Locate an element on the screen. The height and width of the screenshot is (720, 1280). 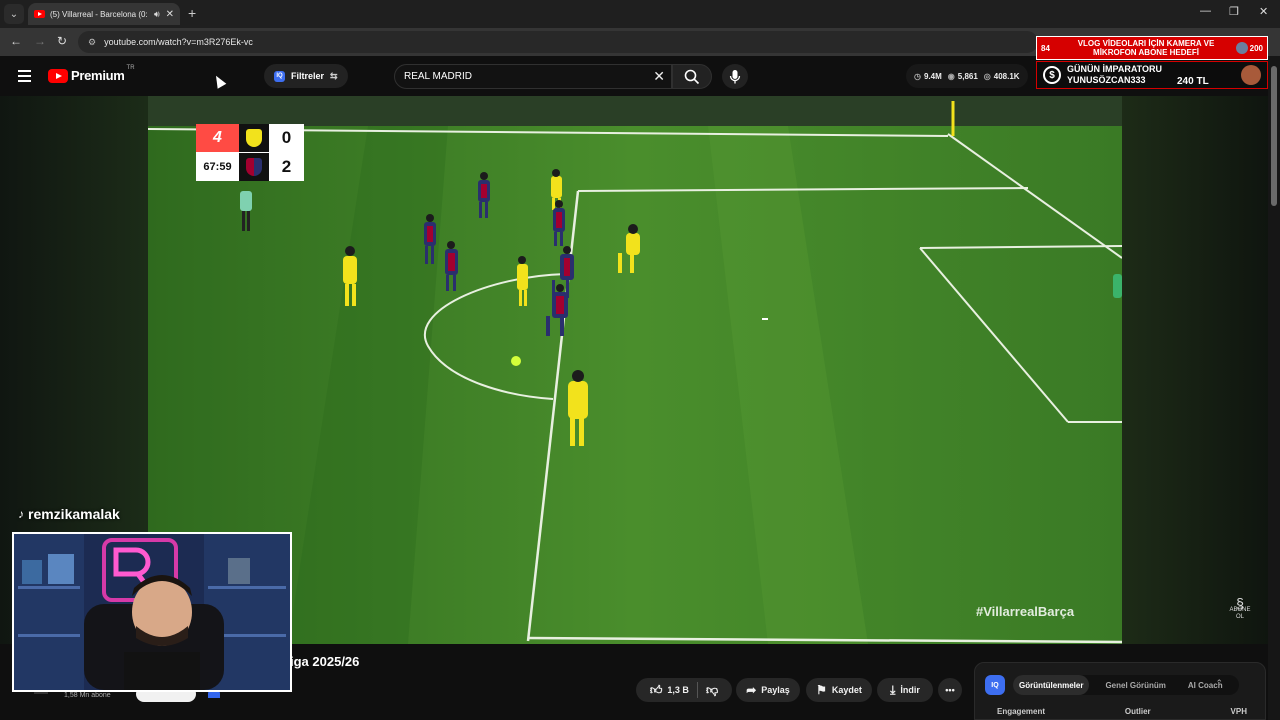
clear-search-icon: ✕ is located at coordinates (659, 76).